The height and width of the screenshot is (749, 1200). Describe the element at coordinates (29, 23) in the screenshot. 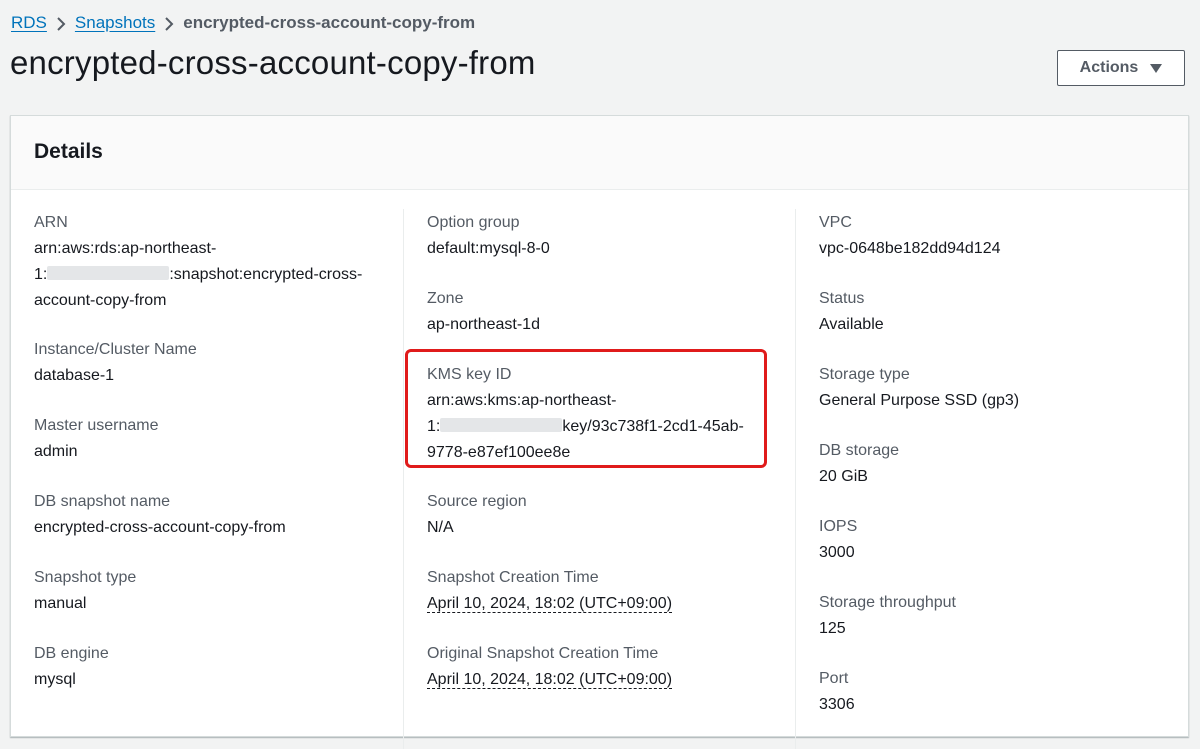

I see `breadcrumb-rds-link: RDS` at that location.